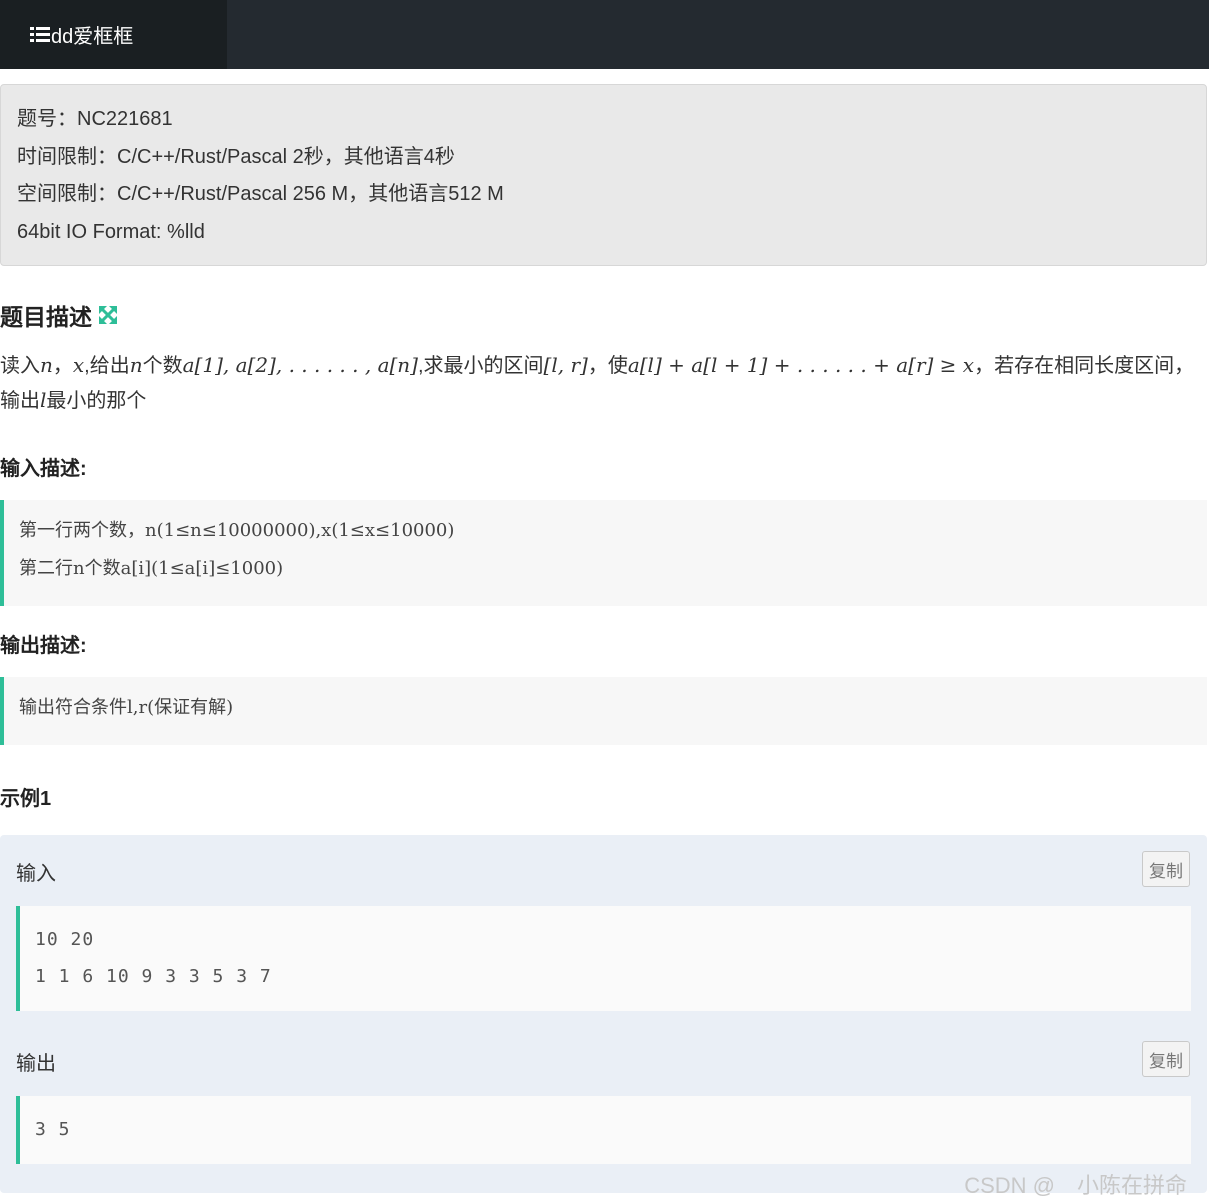  What do you see at coordinates (565, 365) in the screenshot?
I see `math-interval: [l, r]` at bounding box center [565, 365].